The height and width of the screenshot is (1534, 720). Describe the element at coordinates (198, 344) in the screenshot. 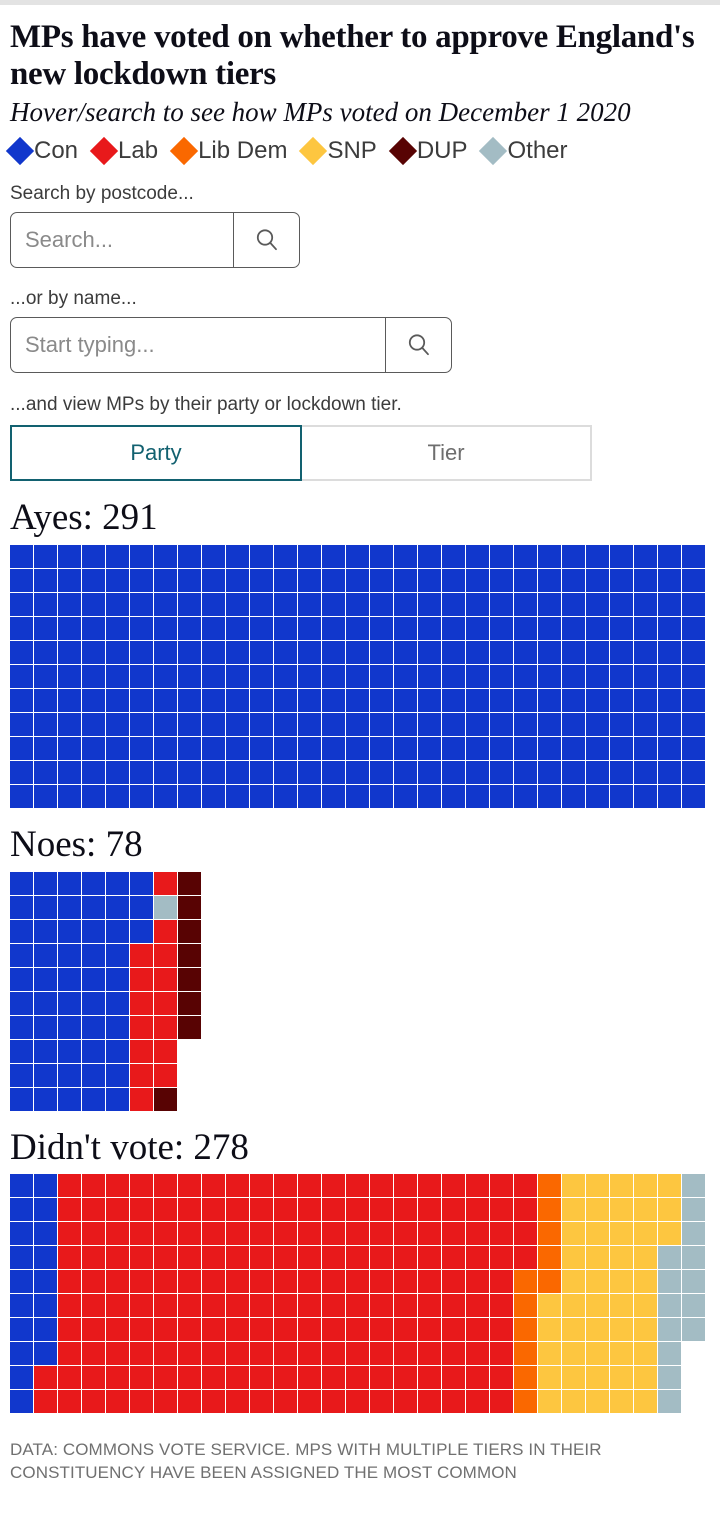

I see `name-search-input` at that location.